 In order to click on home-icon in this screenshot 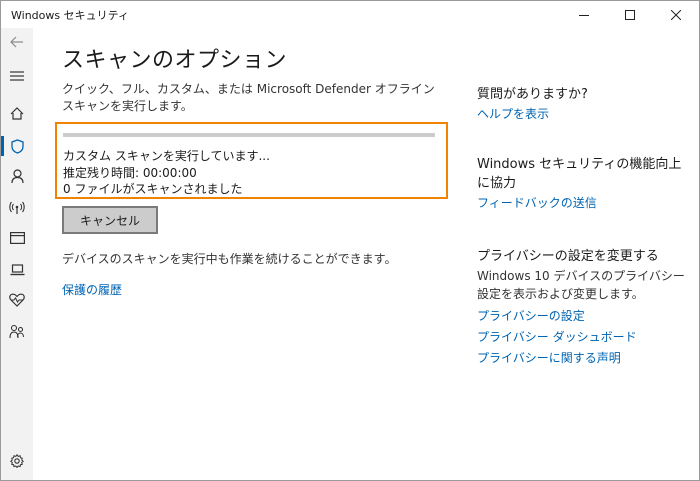, I will do `click(17, 113)`.